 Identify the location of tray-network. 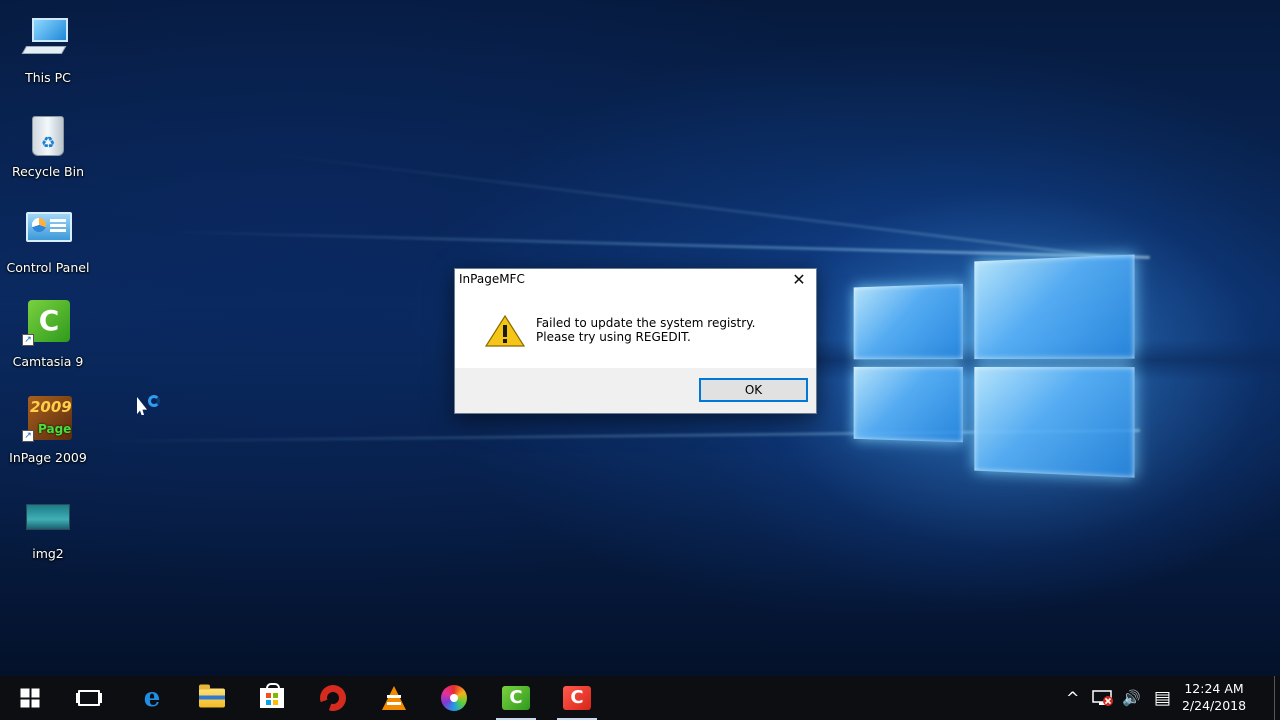
(1104, 698).